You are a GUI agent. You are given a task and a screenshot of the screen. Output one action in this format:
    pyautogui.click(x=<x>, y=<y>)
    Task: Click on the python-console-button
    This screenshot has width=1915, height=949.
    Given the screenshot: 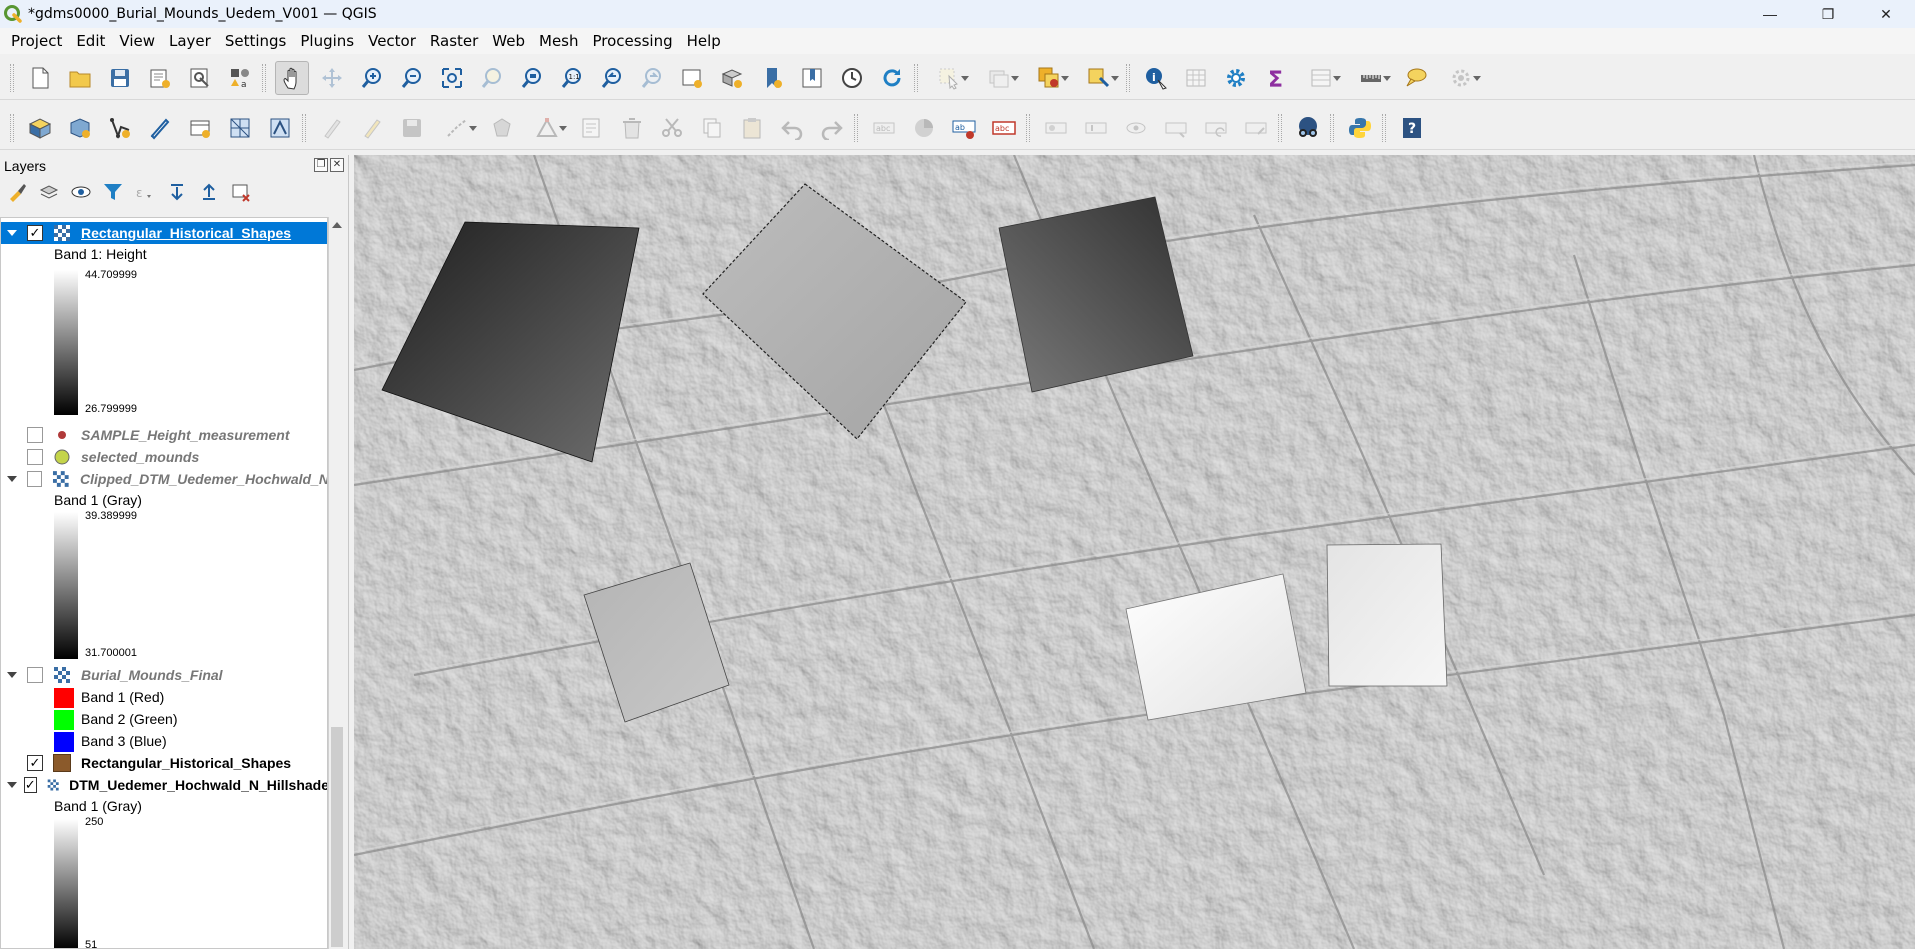 What is the action you would take?
    pyautogui.click(x=1360, y=128)
    